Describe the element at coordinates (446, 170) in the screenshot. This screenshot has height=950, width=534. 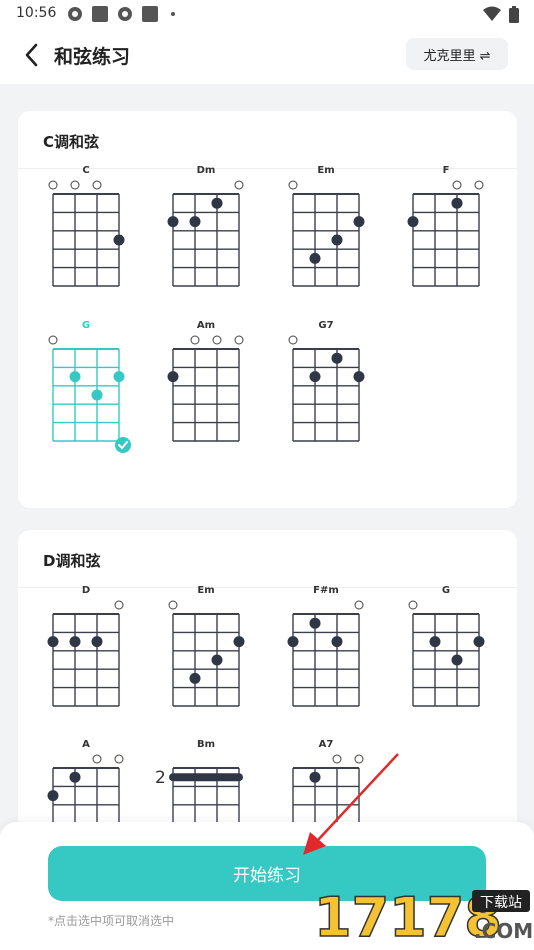
I see `chord-name: F` at that location.